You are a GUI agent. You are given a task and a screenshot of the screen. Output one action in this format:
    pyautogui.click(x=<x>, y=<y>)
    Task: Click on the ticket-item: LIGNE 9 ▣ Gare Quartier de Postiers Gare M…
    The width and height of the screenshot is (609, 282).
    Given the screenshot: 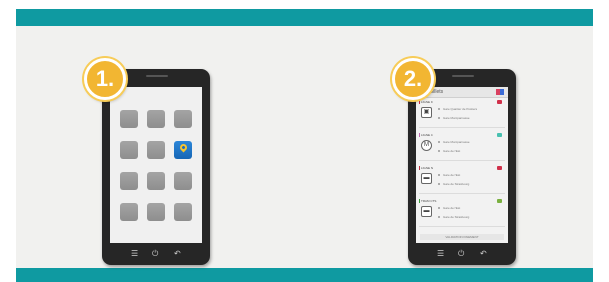 What is the action you would take?
    pyautogui.click(x=462, y=114)
    